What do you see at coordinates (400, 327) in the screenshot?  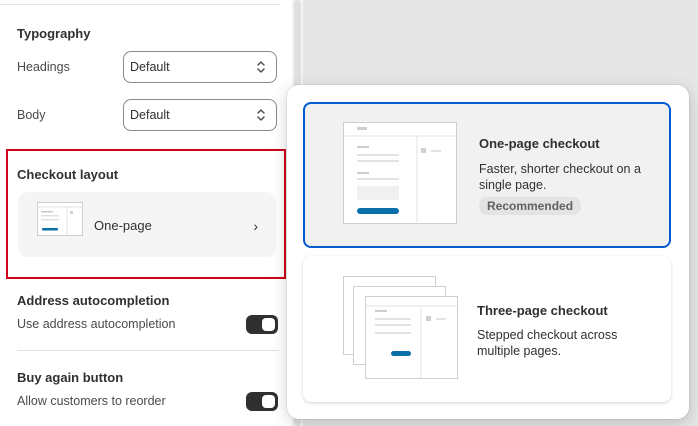 I see `three-page-checkout-illustration` at bounding box center [400, 327].